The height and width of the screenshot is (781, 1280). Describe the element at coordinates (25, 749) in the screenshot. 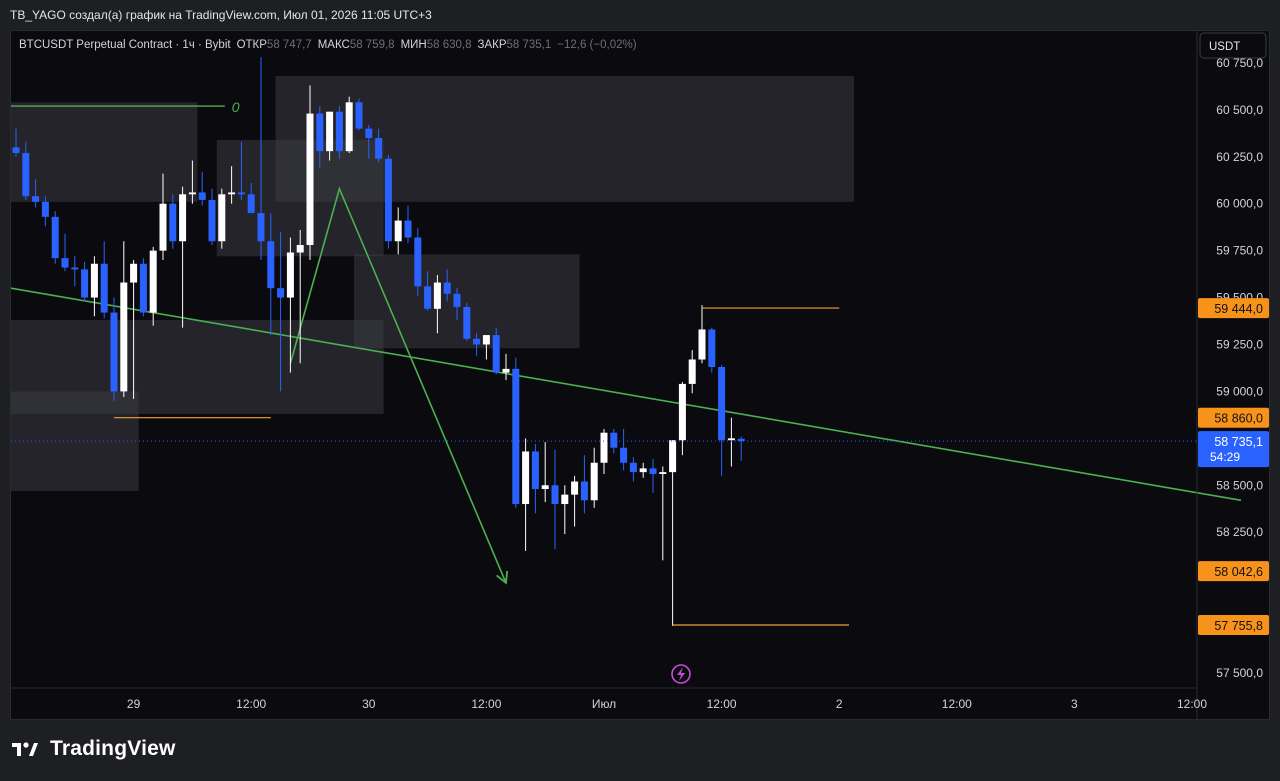

I see `tradingview-logo-icon` at that location.